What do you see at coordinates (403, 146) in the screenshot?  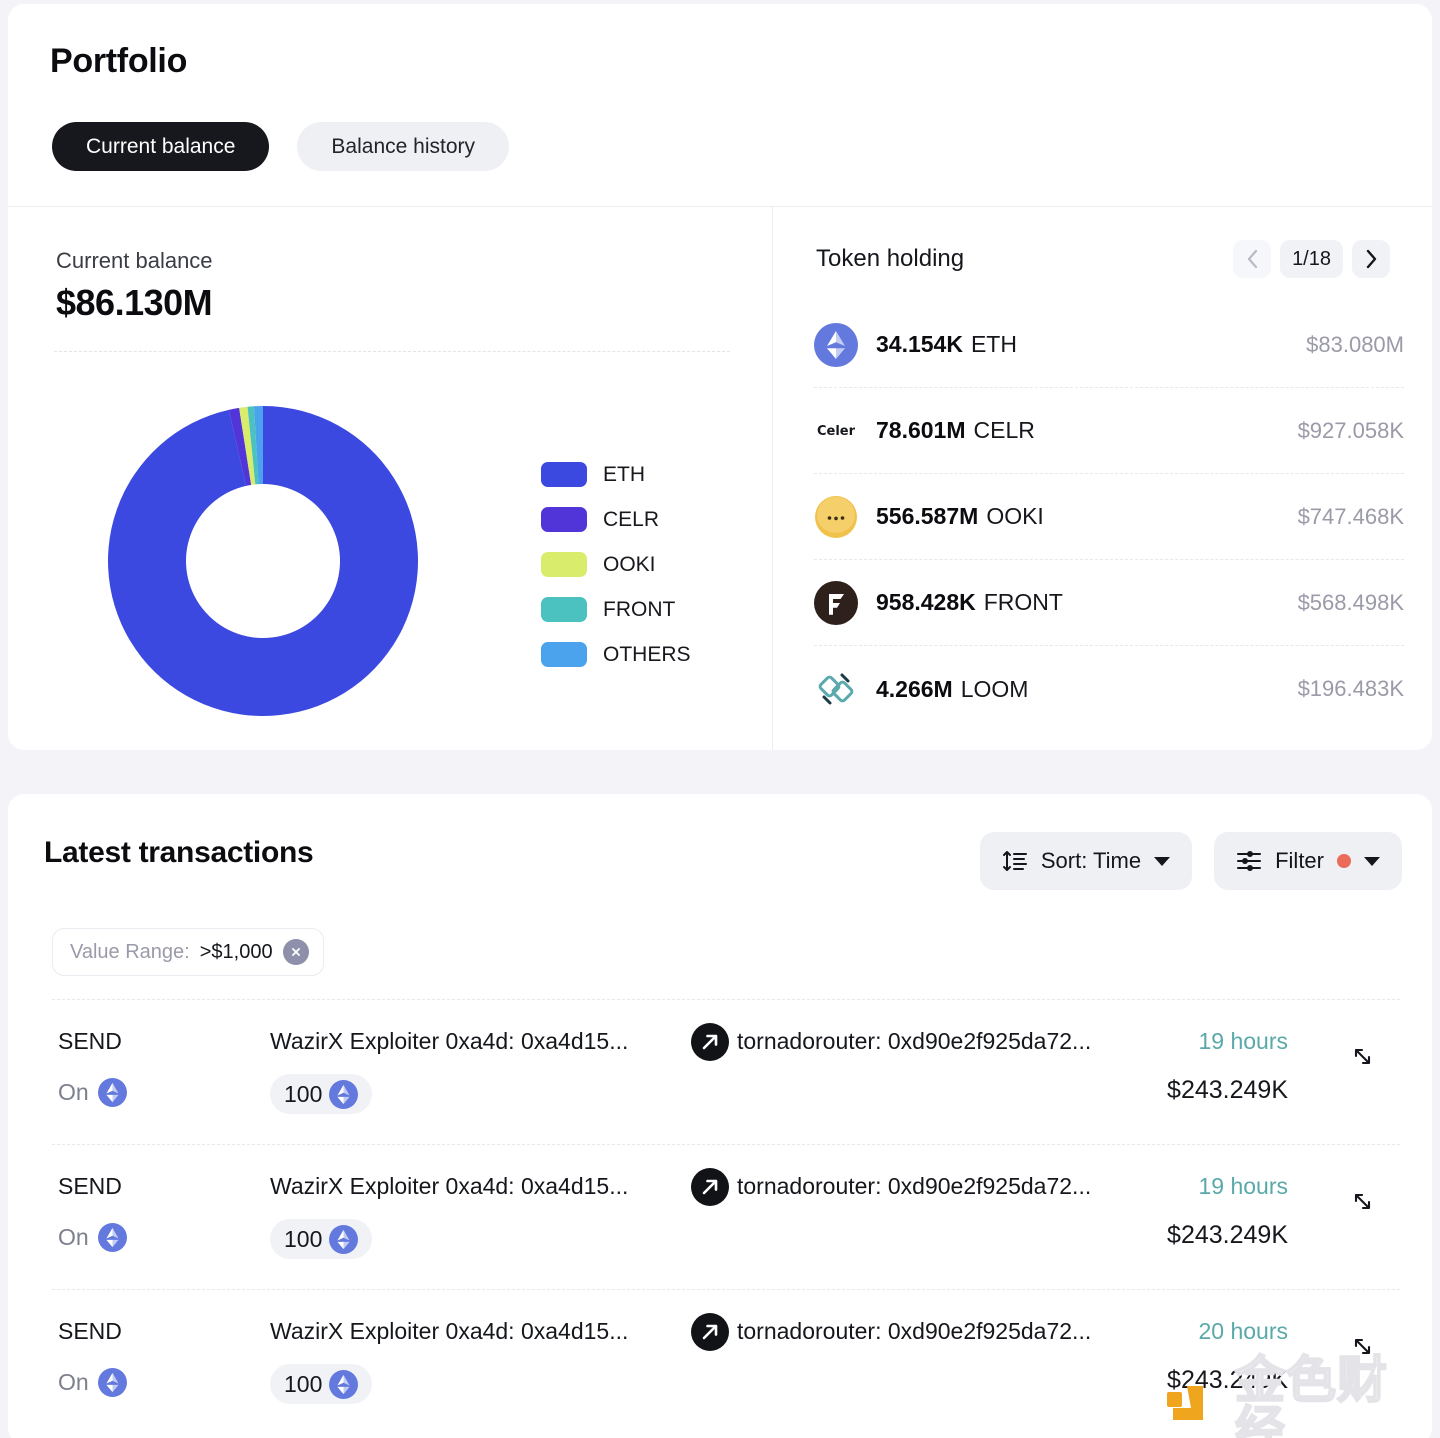 I see `tab-balance-history: Balance history` at bounding box center [403, 146].